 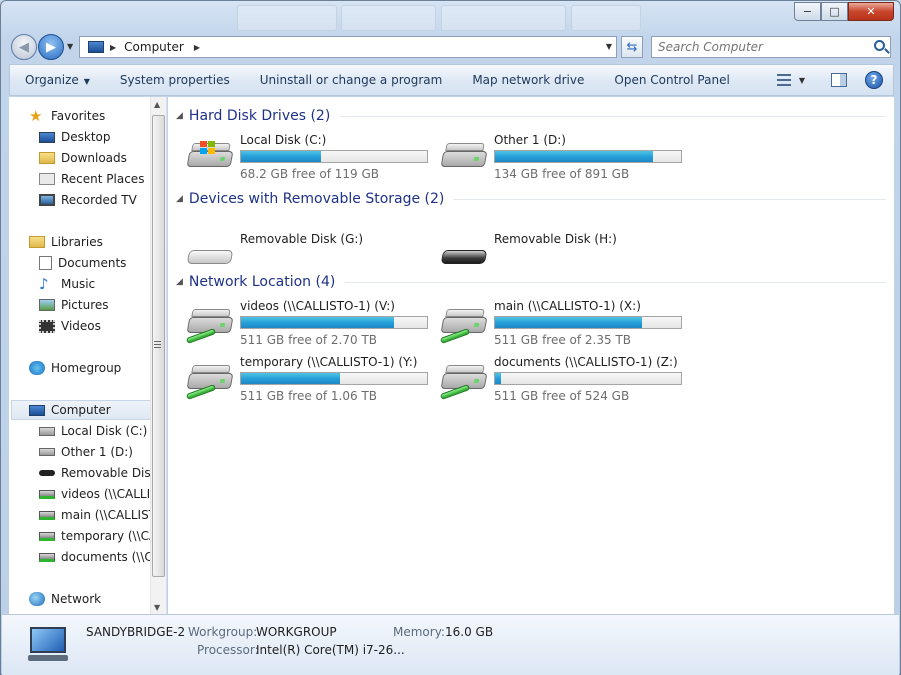 What do you see at coordinates (75, 368) in the screenshot?
I see `nav-homegroup: Homegroup` at bounding box center [75, 368].